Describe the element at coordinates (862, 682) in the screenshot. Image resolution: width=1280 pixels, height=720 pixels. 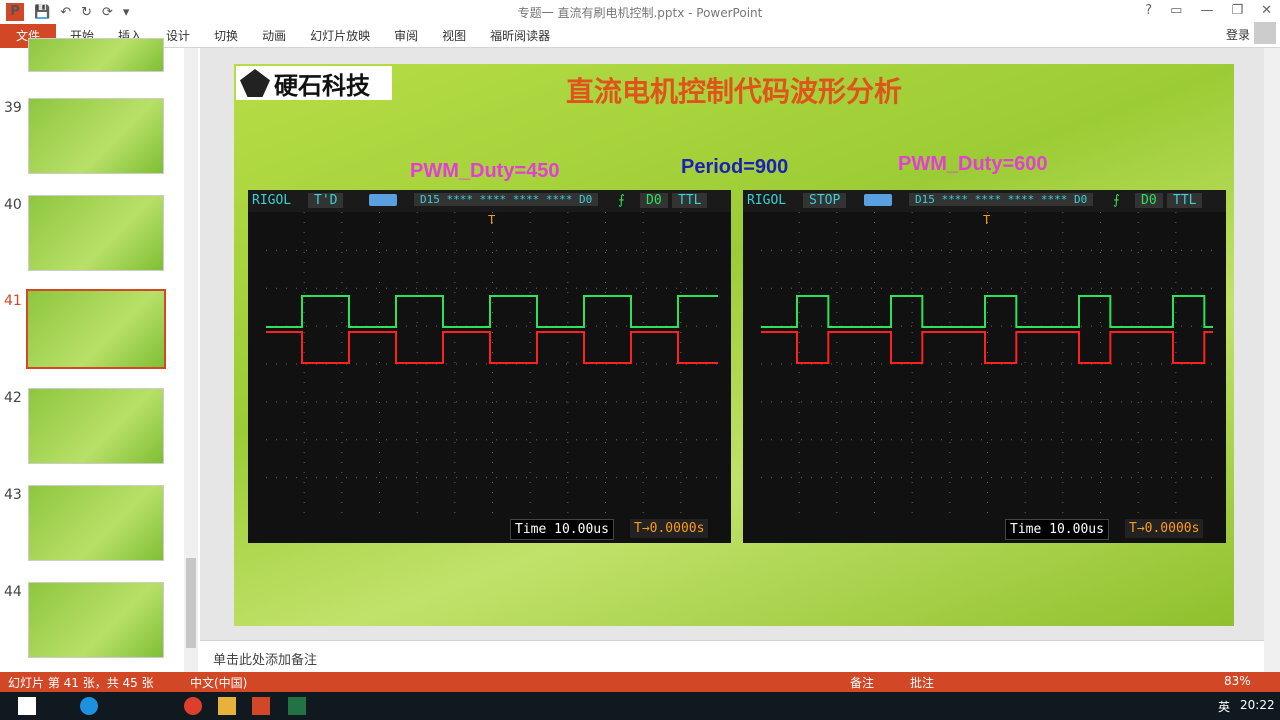
I see `notes-toggle-button: 备注` at that location.